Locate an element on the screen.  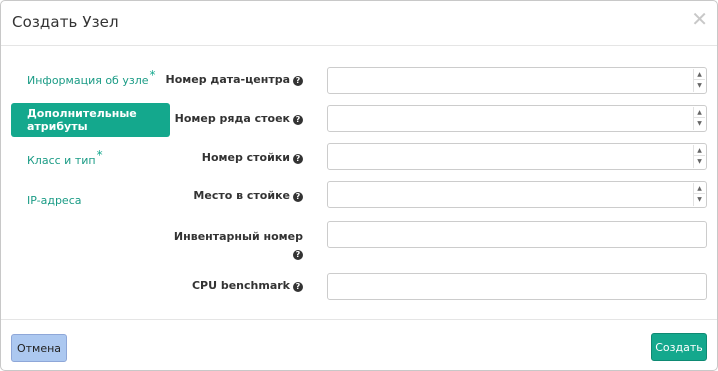
cpu-benchmark-input is located at coordinates (517, 286).